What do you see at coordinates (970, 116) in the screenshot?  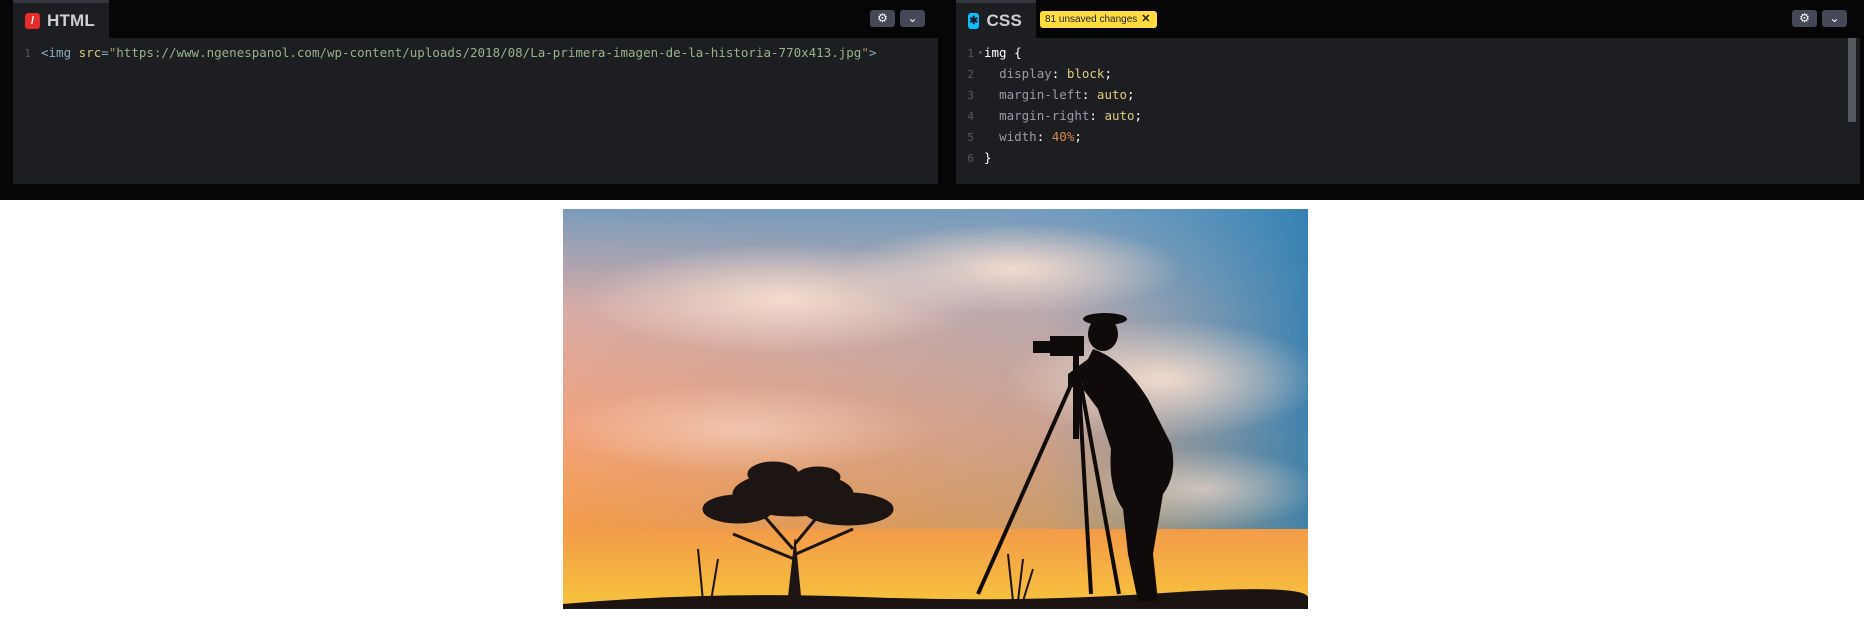 I see `line-number: 4` at bounding box center [970, 116].